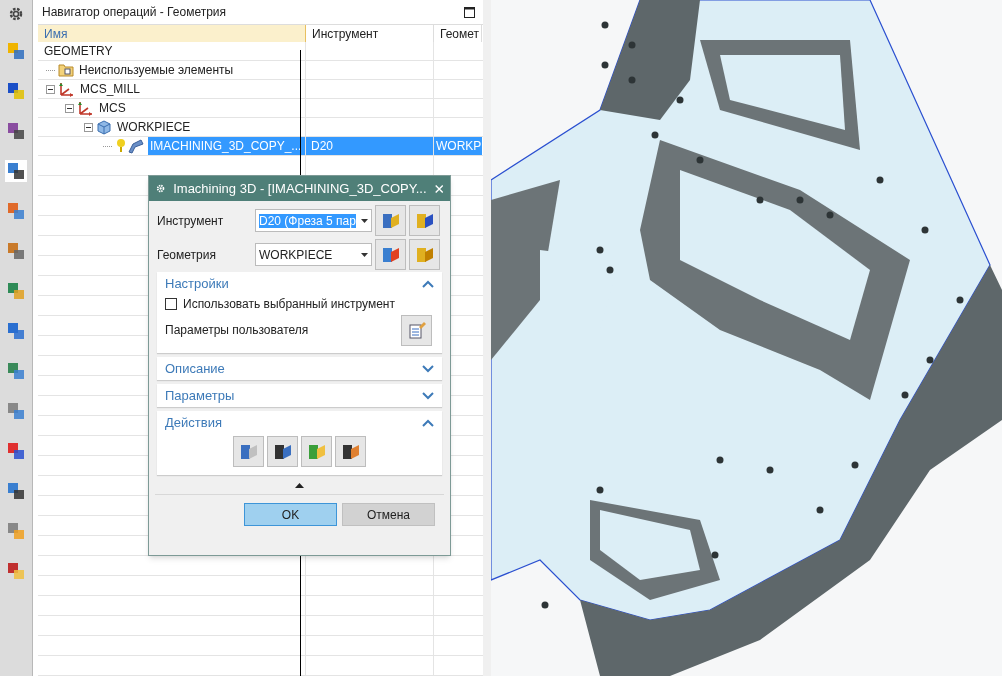 This screenshot has width=1002, height=676. I want to click on checkbox-label: Использовать выбранный инструмент, so click(289, 304).